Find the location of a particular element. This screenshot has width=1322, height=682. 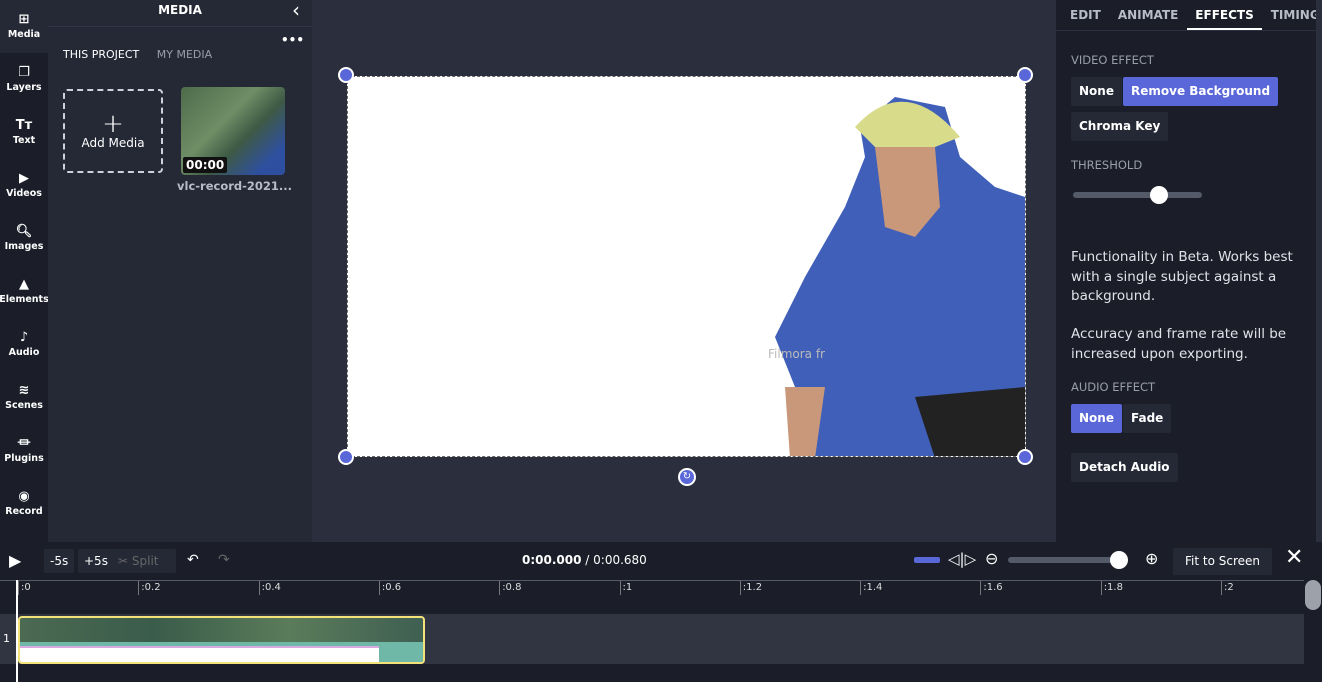

sidebar-item-record: ◉ Record is located at coordinates (24, 503).